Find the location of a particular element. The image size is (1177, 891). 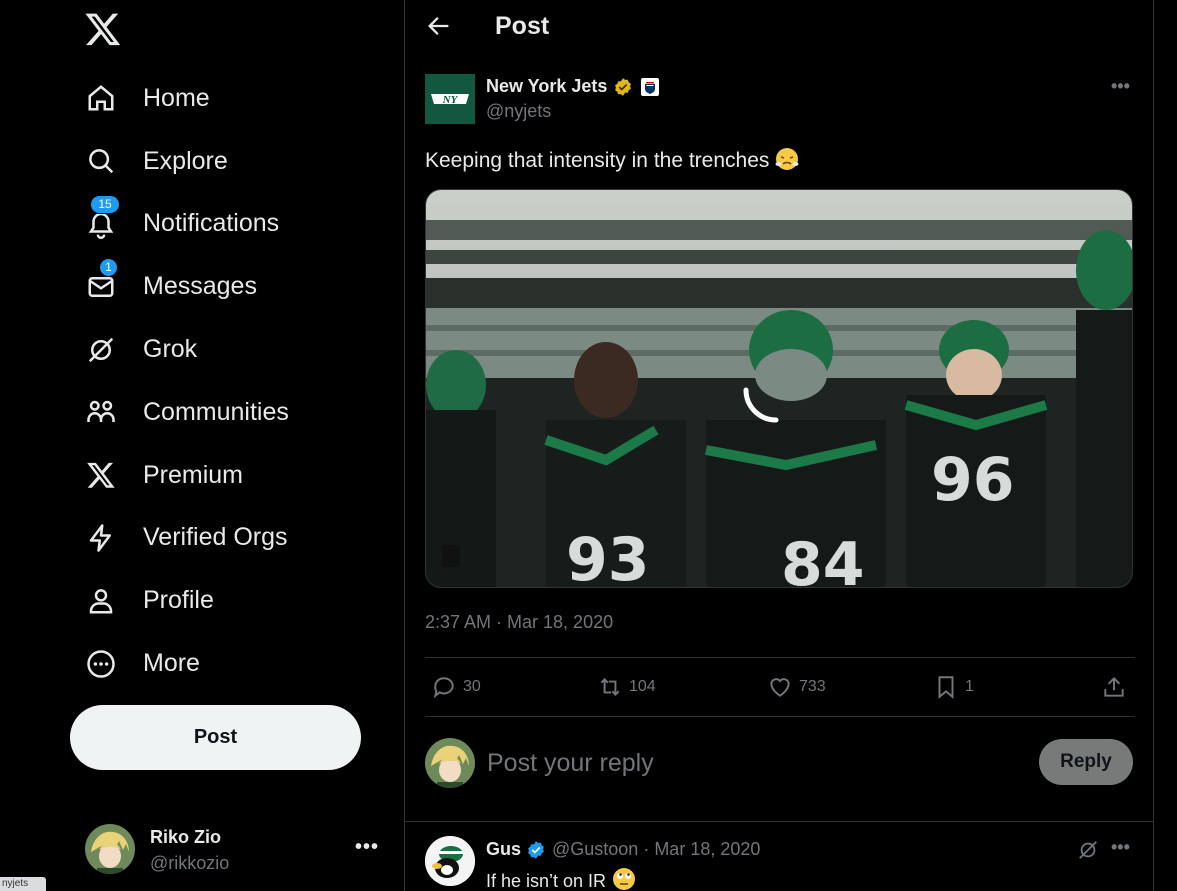

mail-icon: 1 is located at coordinates (101, 280).